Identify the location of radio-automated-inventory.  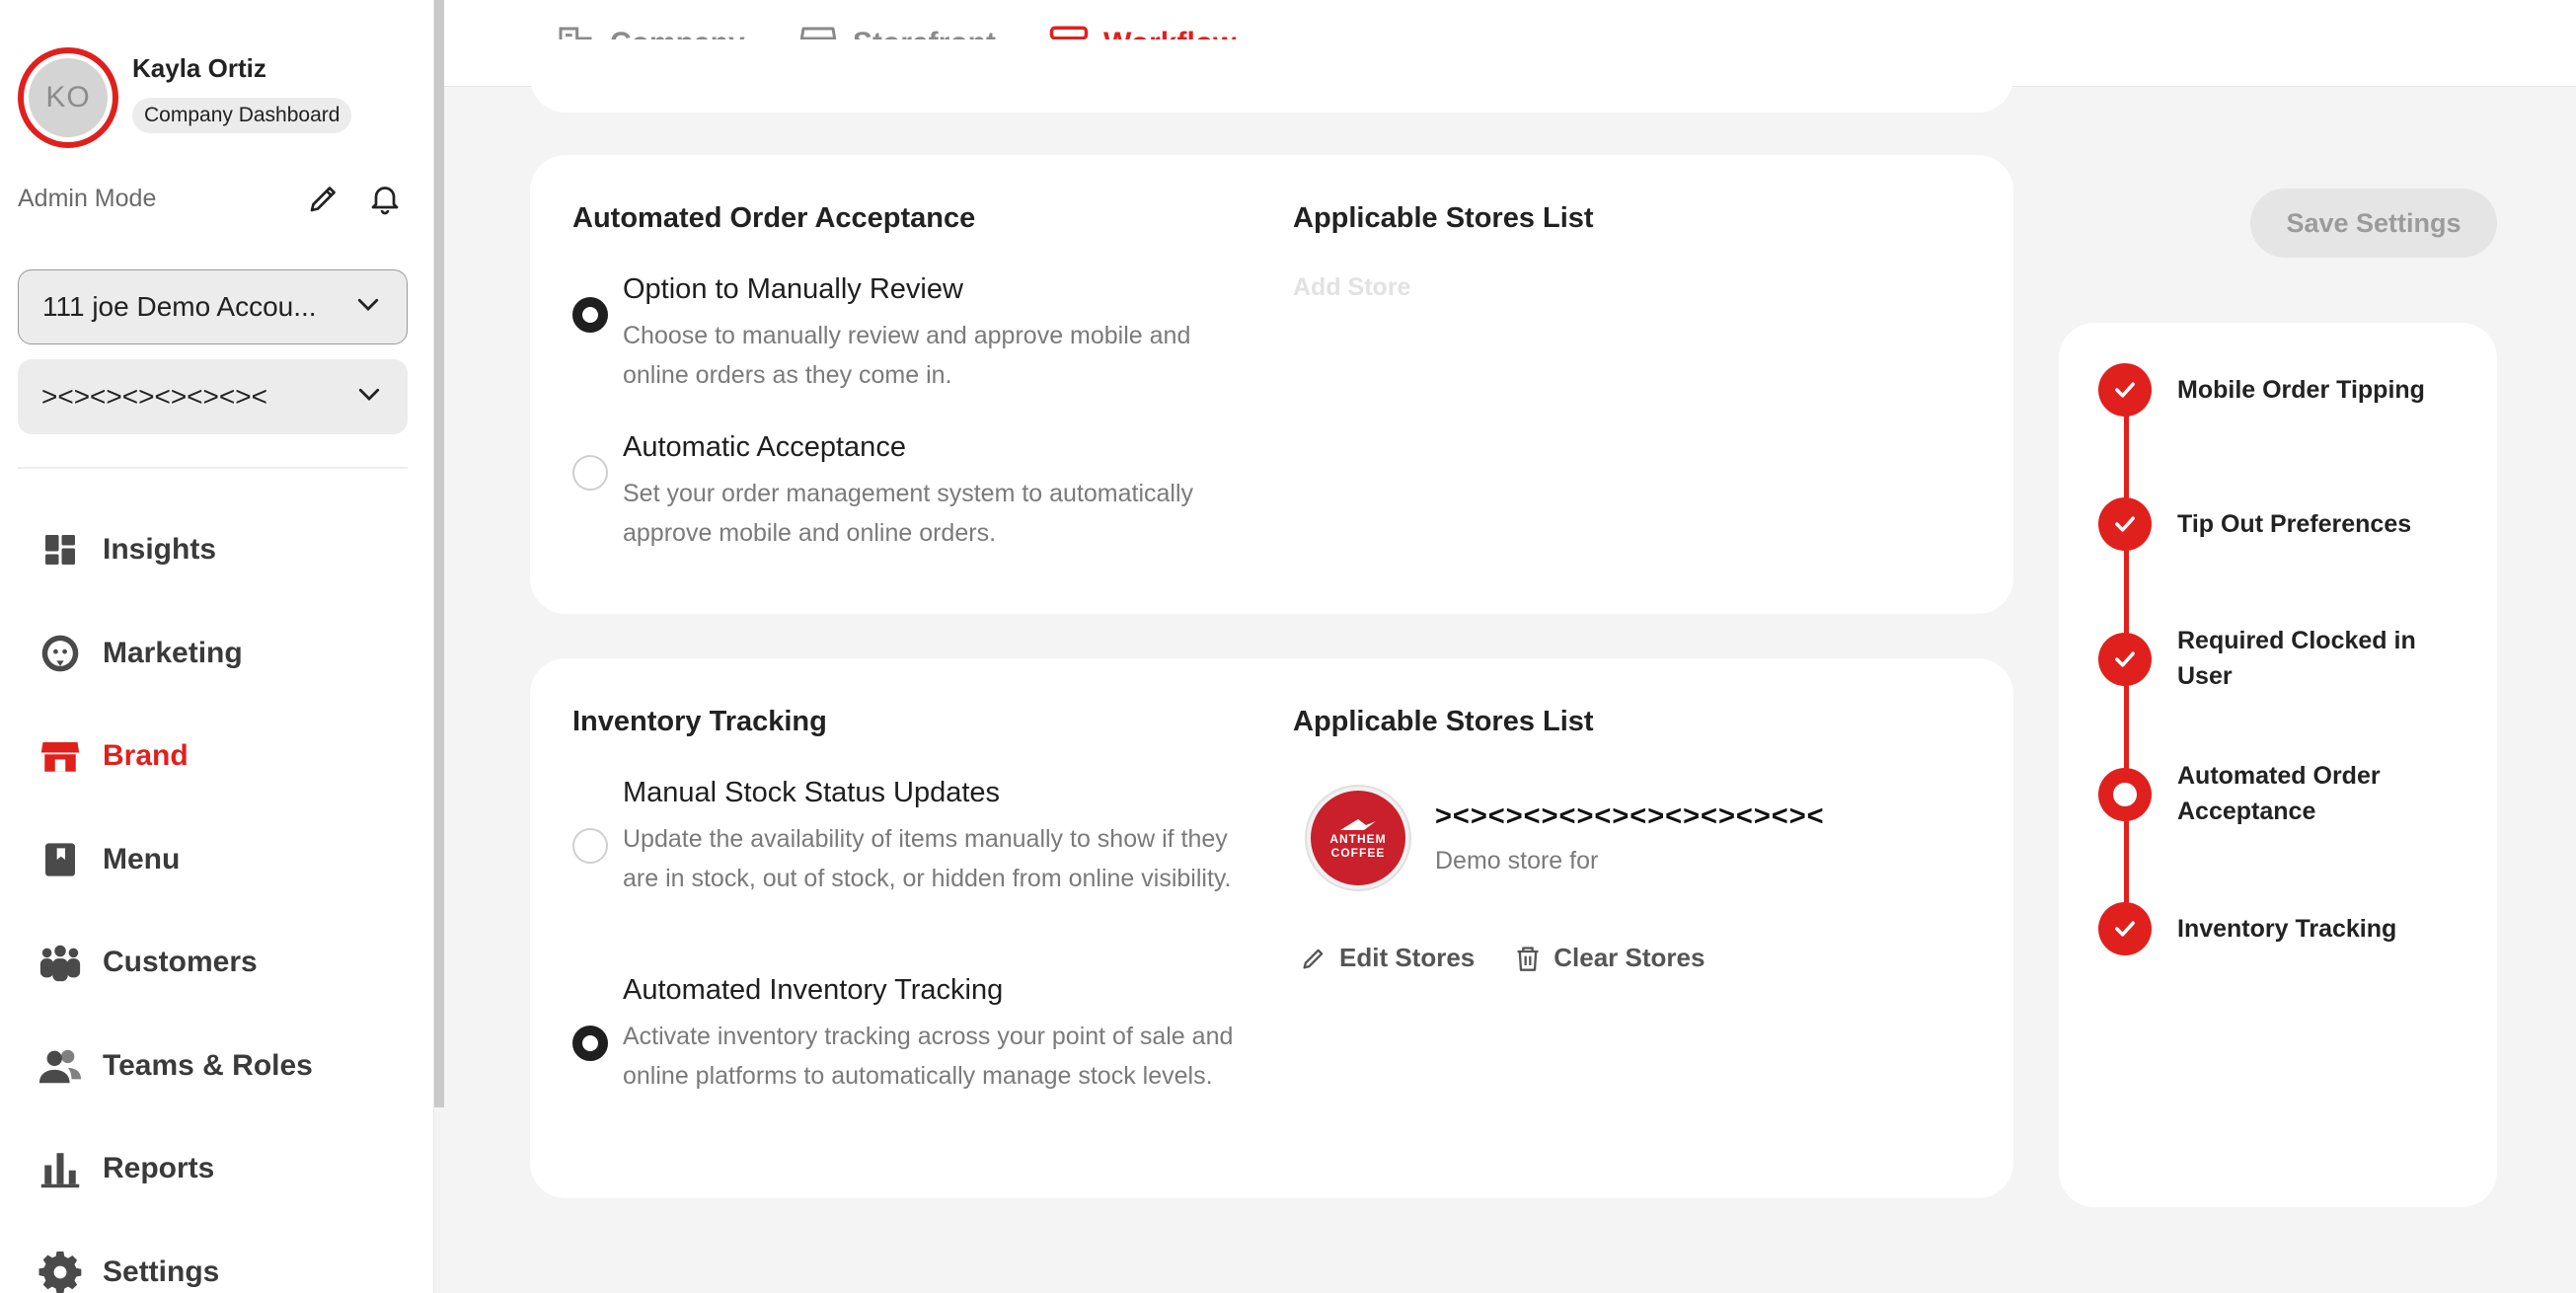
(590, 1043).